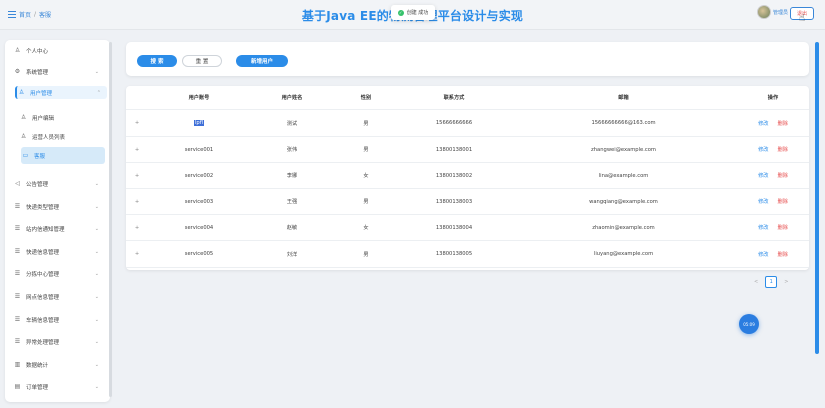 This screenshot has height=408, width=825. I want to click on sidebar-item-express-info: ☰ 快递信息管理 ⌄, so click(59, 251).